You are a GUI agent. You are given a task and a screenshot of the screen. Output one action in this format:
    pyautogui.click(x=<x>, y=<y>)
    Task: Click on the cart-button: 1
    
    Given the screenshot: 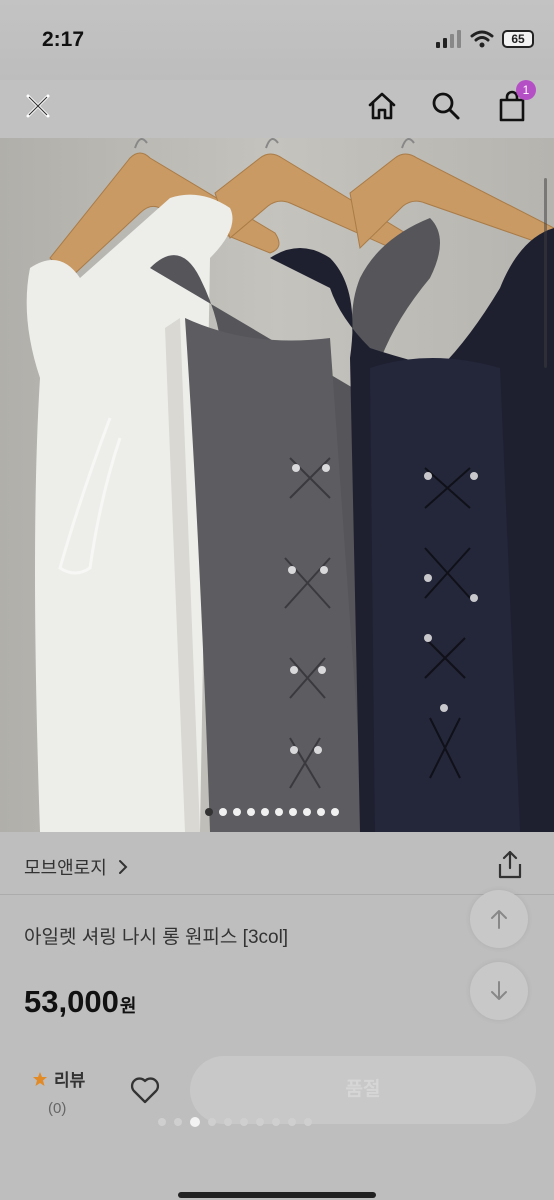 What is the action you would take?
    pyautogui.click(x=514, y=103)
    